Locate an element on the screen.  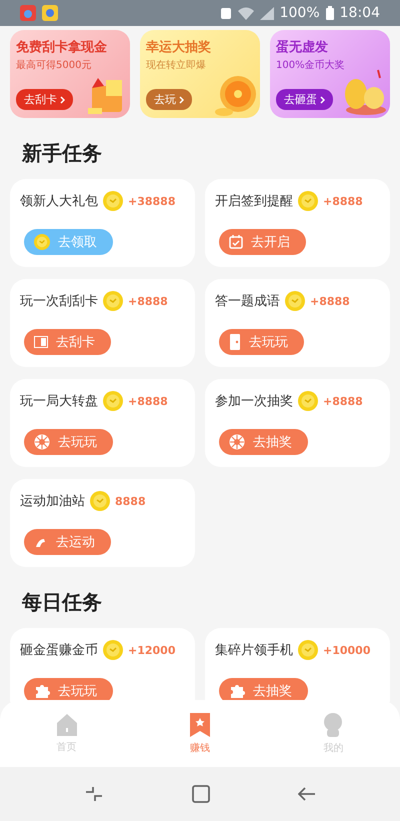
arm-icon is located at coordinates (41, 542).